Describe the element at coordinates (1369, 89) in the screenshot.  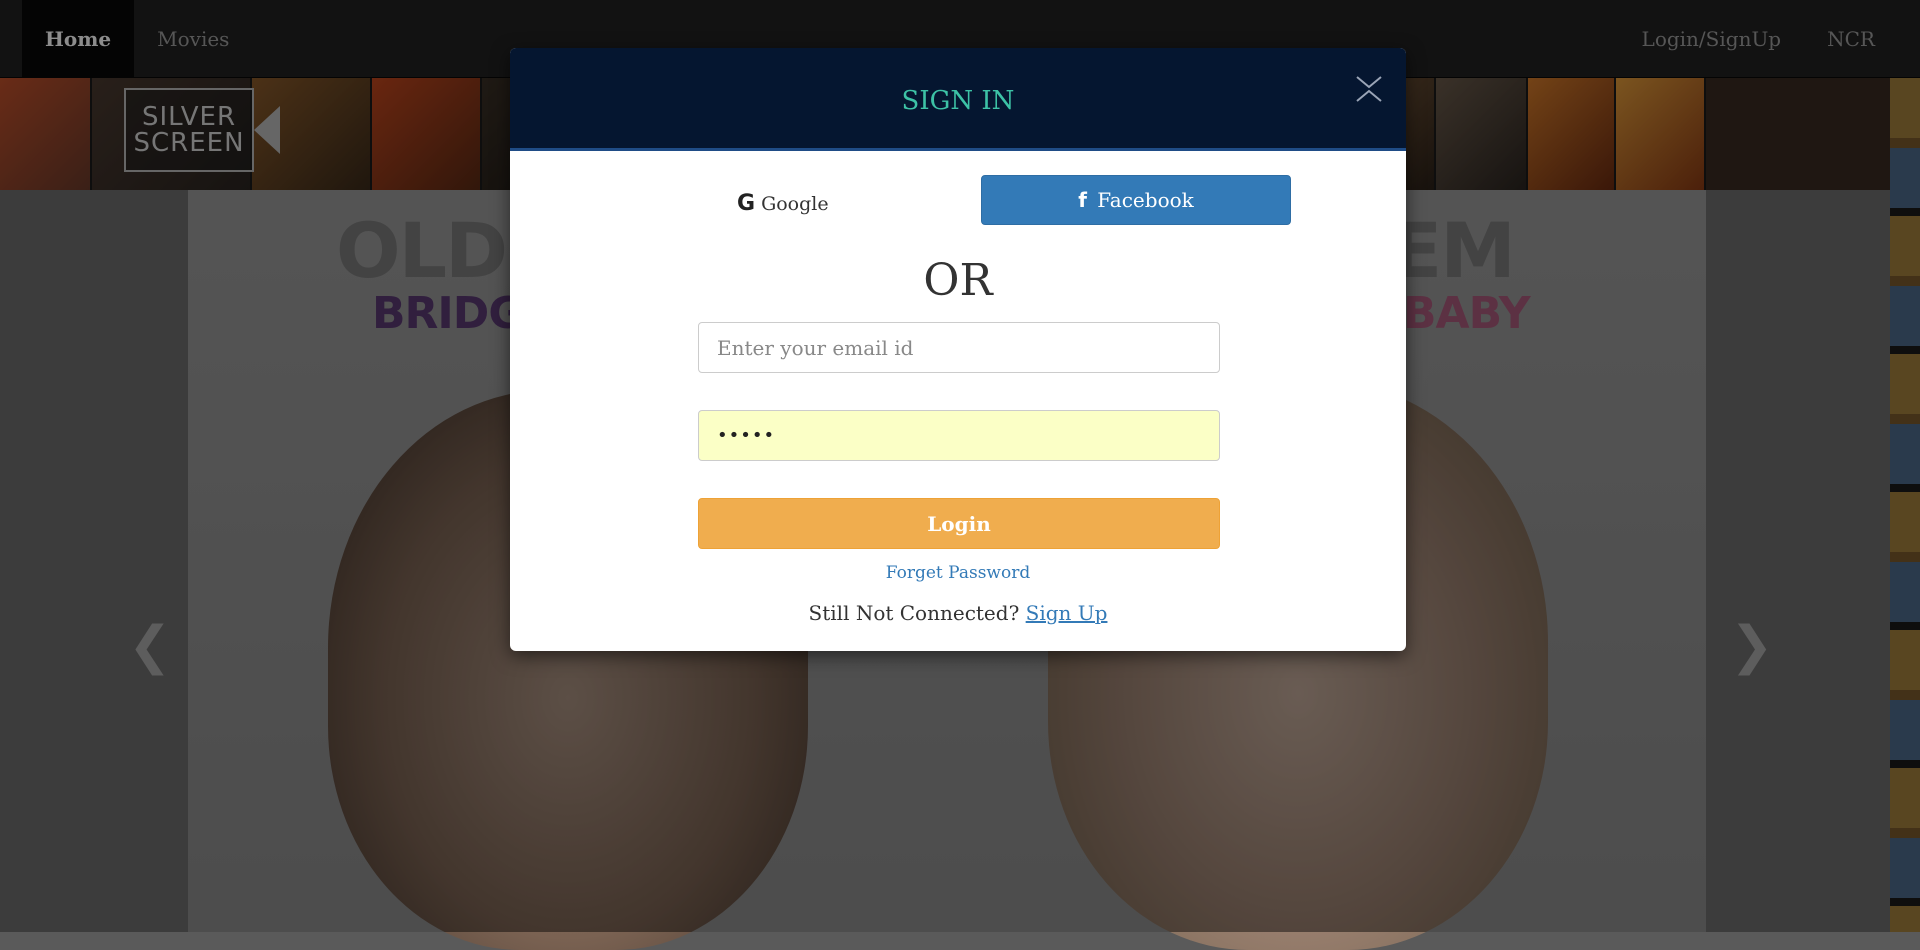
I see `close-icon` at that location.